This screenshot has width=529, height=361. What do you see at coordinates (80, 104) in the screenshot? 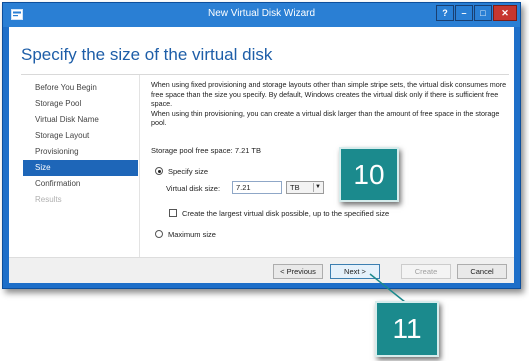
I see `nav-item-storage-pool: Storage Pool` at bounding box center [80, 104].